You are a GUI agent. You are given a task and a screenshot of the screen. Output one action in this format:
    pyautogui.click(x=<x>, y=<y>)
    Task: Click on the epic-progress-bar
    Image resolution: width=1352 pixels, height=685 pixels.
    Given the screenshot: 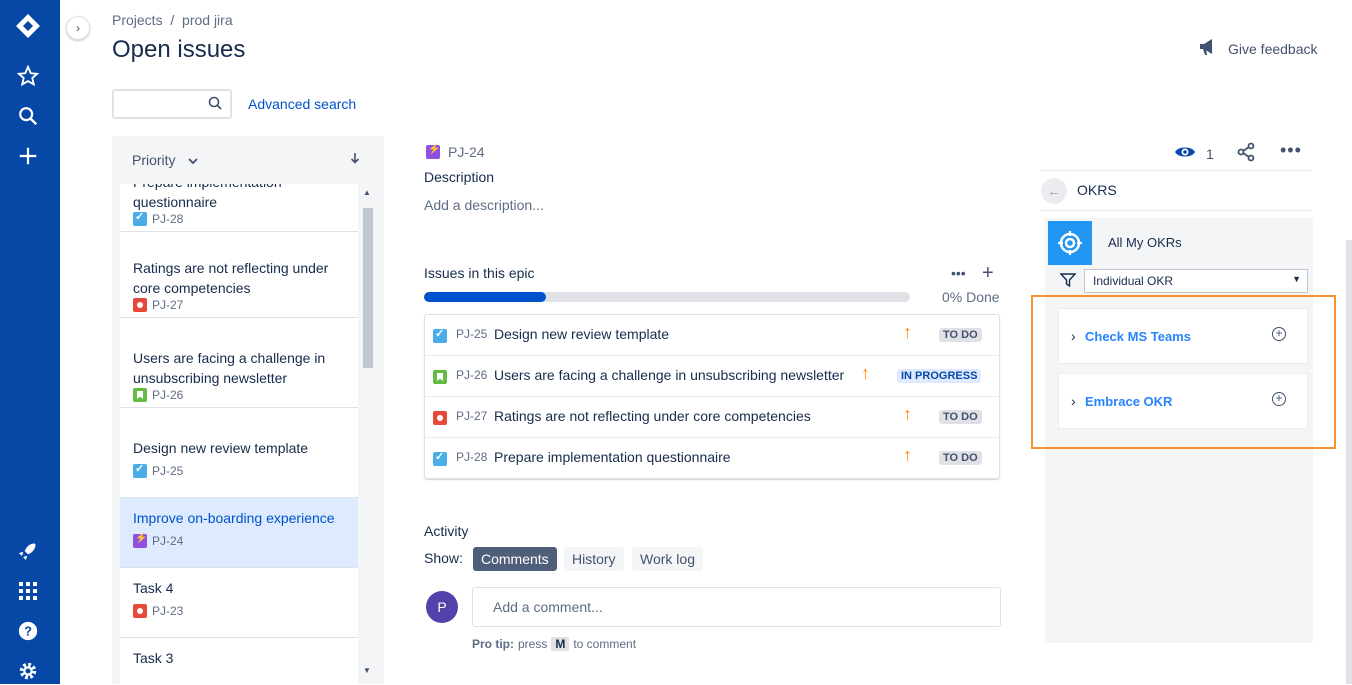 What is the action you would take?
    pyautogui.click(x=667, y=297)
    